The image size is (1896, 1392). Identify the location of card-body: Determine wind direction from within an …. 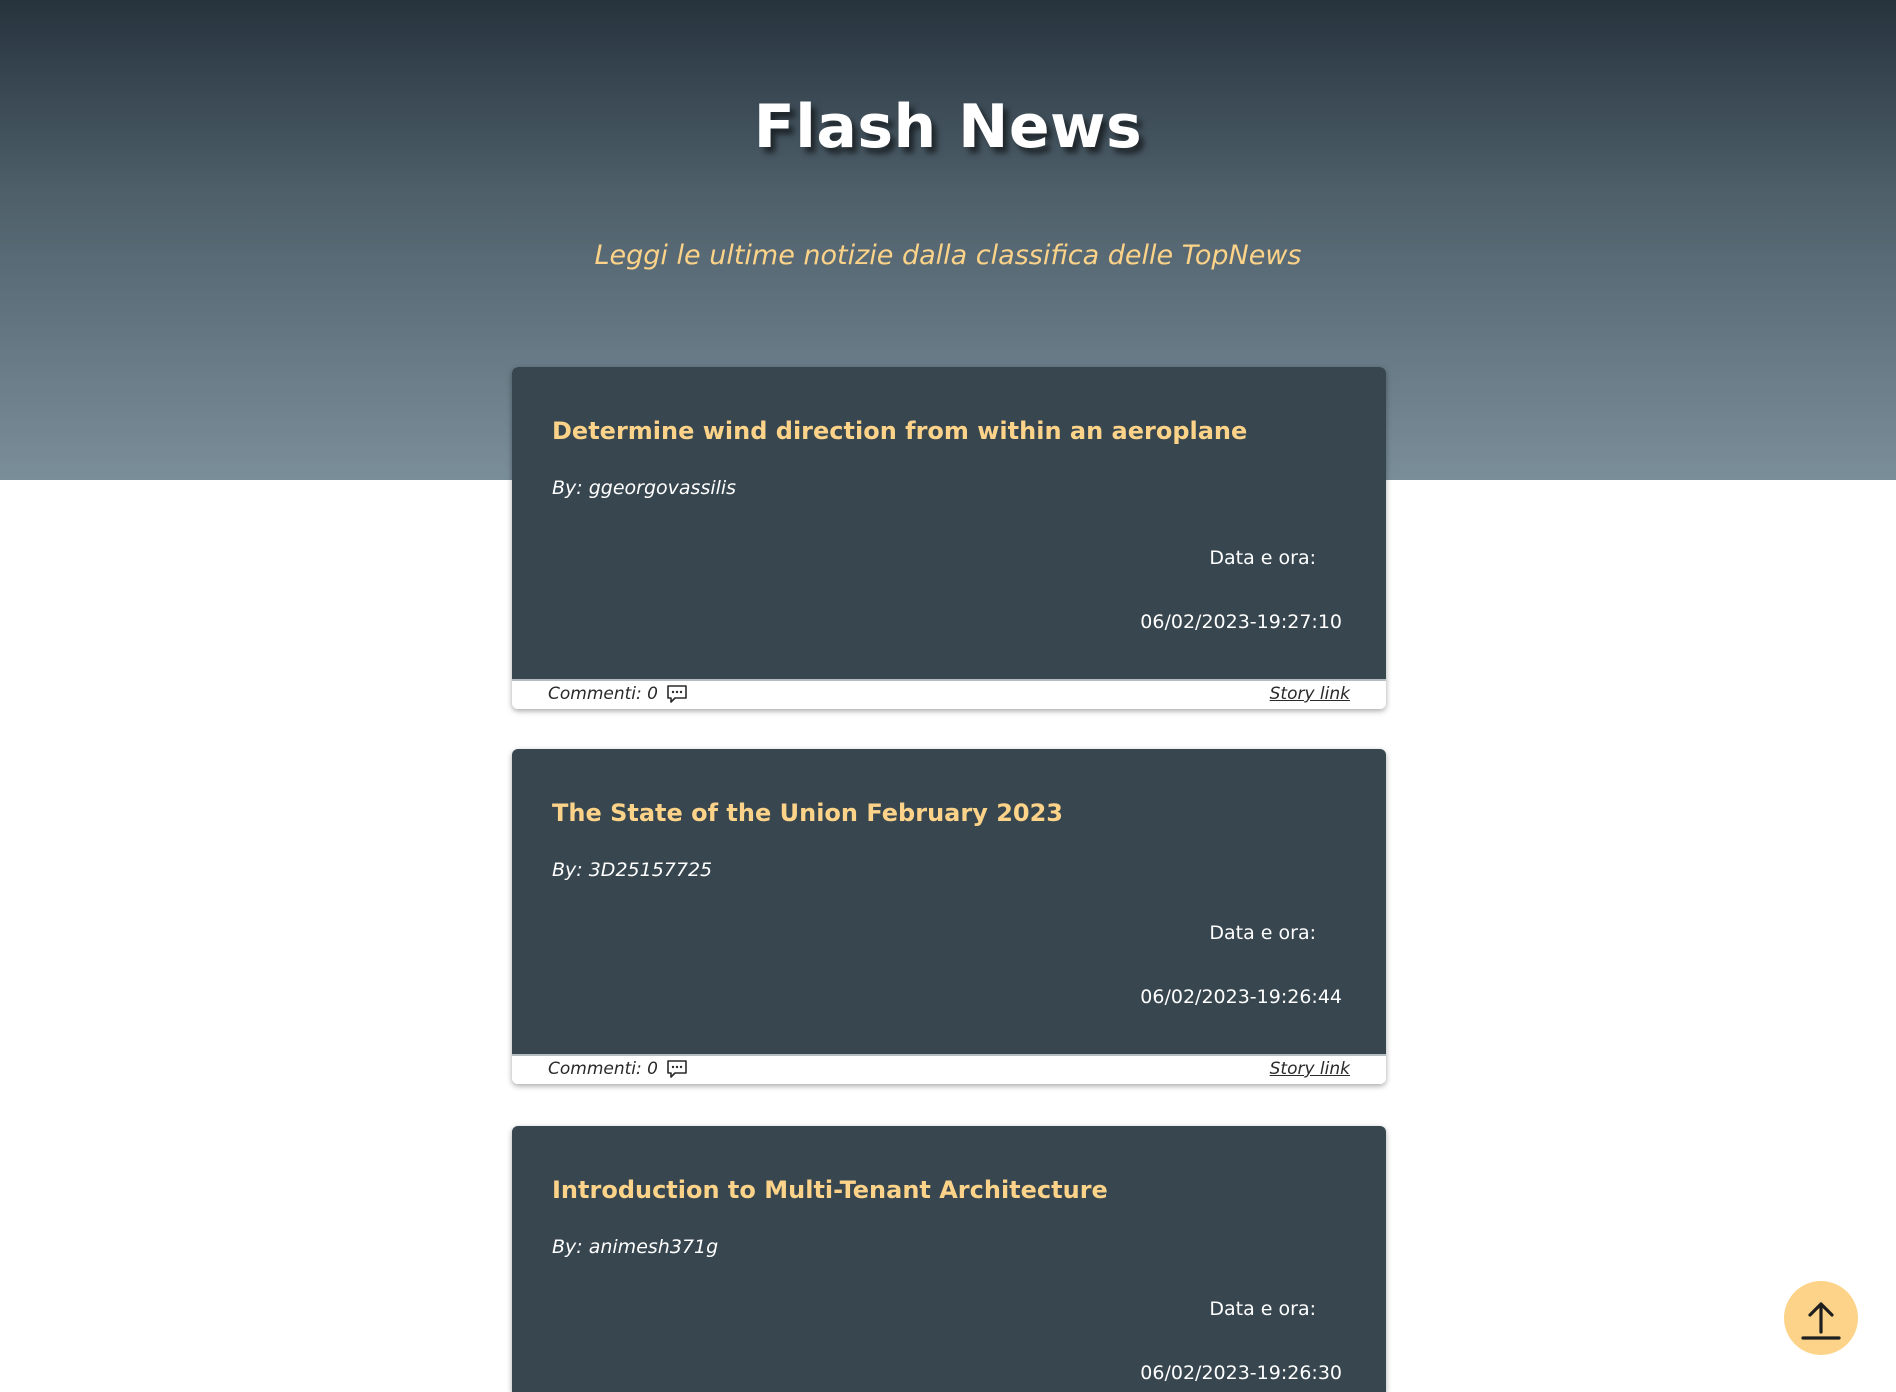
(949, 523).